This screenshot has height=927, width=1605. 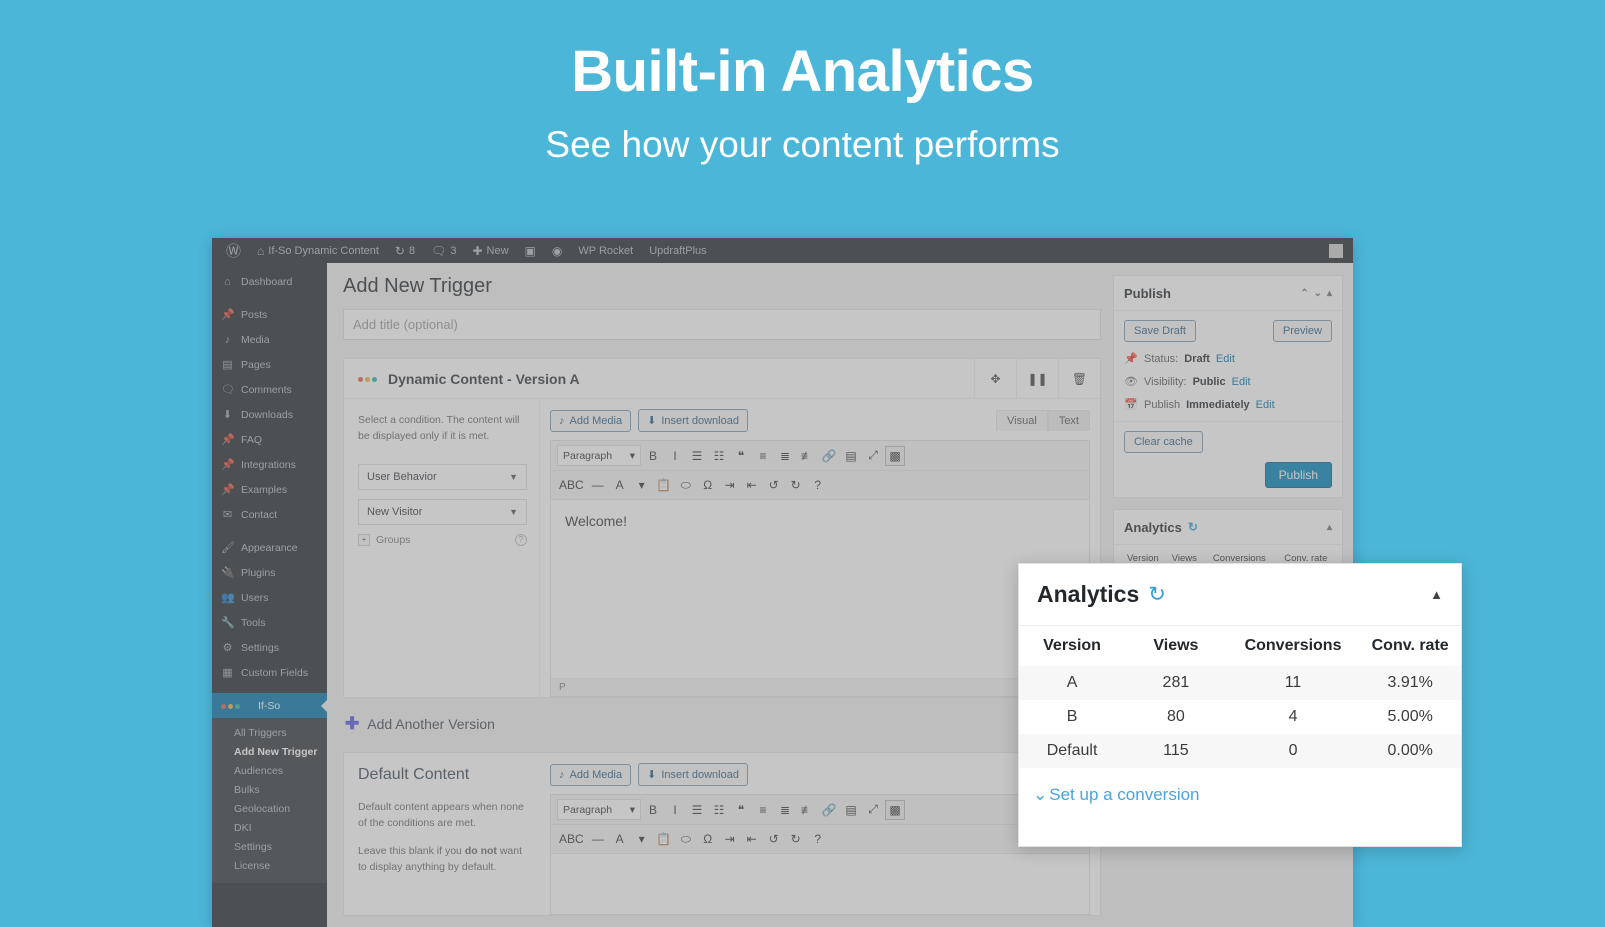 What do you see at coordinates (269, 489) in the screenshot?
I see `sidebar-item-examples: 📌 Examples` at bounding box center [269, 489].